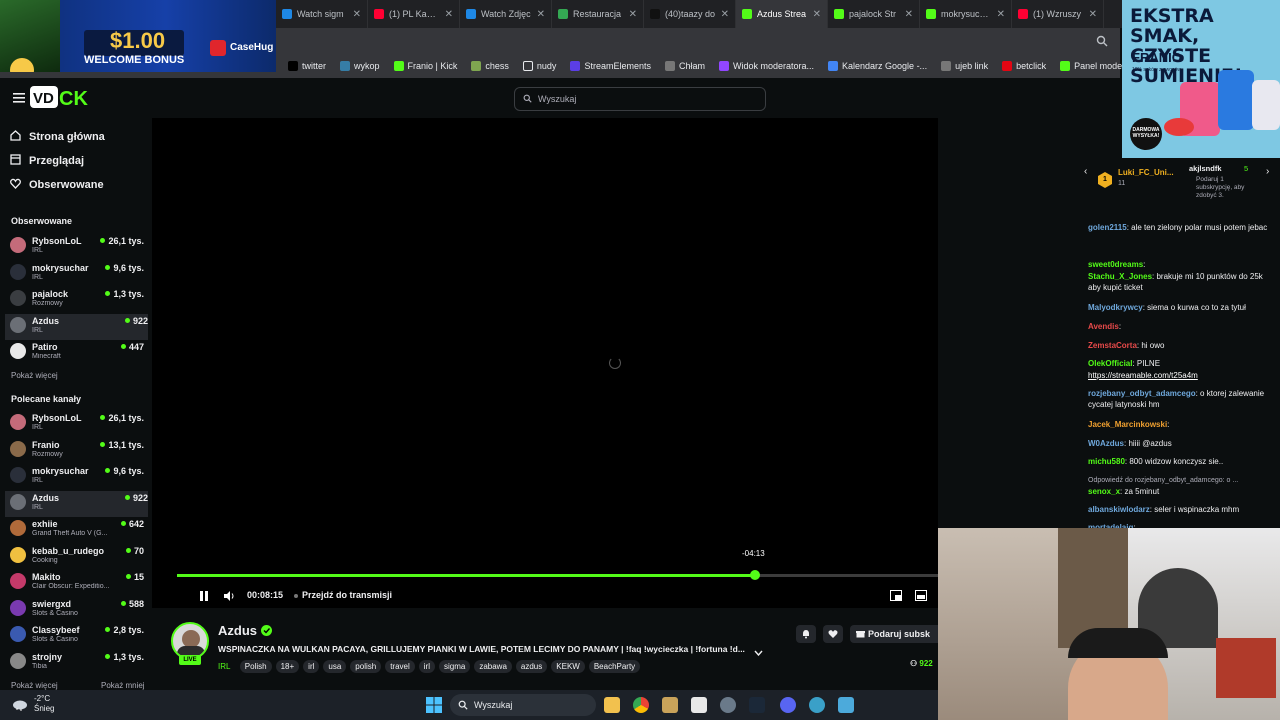 The image size is (1280, 720). I want to click on chevron-left-icon: ‹, so click(1085, 171).